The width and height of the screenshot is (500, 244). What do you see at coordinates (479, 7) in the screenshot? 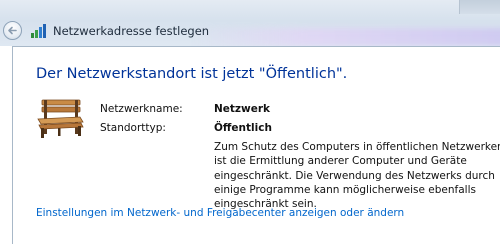
I see `titlebar-corner` at bounding box center [479, 7].